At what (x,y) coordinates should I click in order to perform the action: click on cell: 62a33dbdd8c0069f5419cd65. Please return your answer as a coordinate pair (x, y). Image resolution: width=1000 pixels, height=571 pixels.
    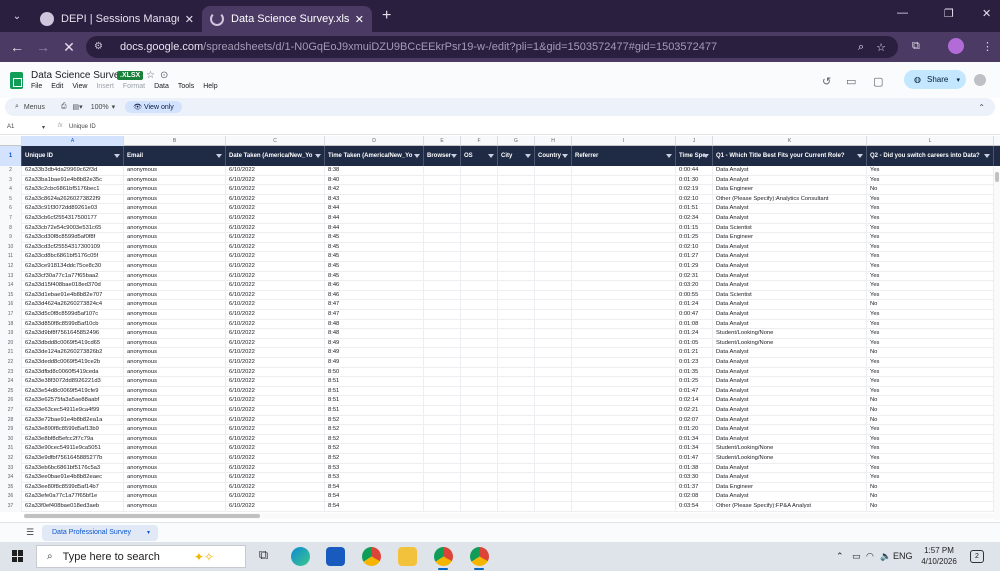
    Looking at the image, I should click on (73, 343).